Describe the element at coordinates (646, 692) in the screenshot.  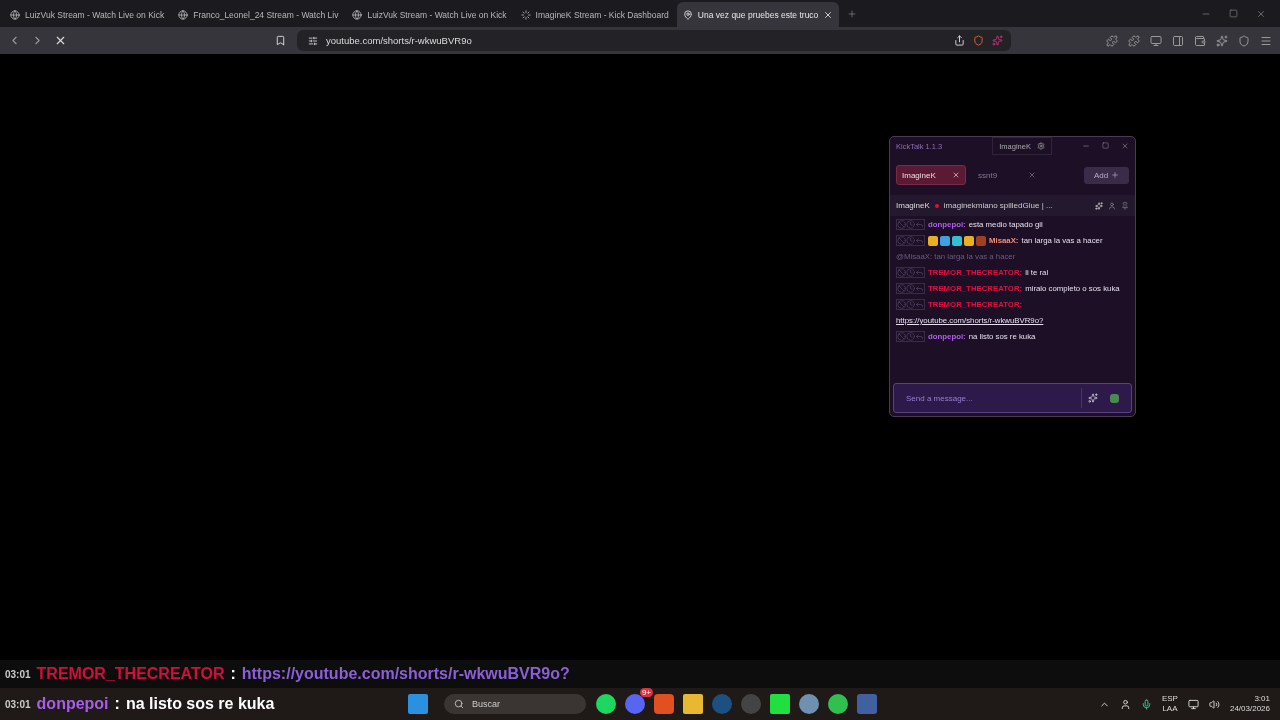
I see `notification-badge: 9+` at that location.